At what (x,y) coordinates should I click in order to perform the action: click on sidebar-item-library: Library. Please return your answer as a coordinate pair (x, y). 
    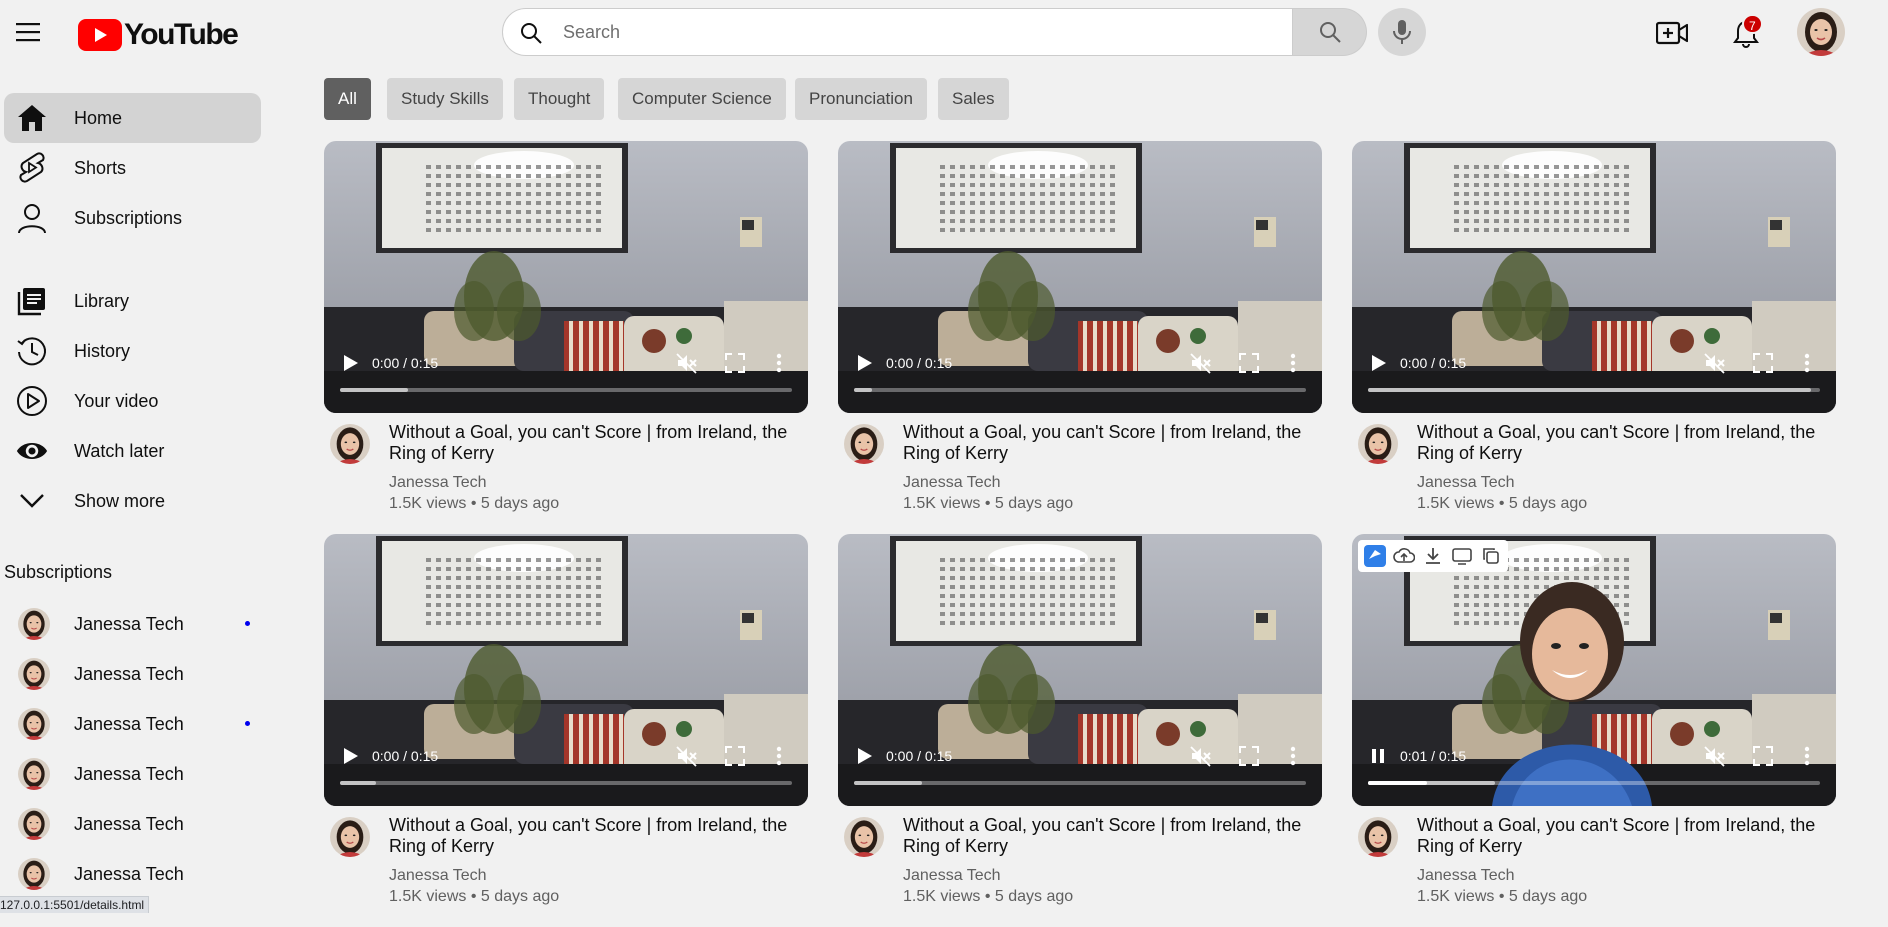
    Looking at the image, I should click on (132, 301).